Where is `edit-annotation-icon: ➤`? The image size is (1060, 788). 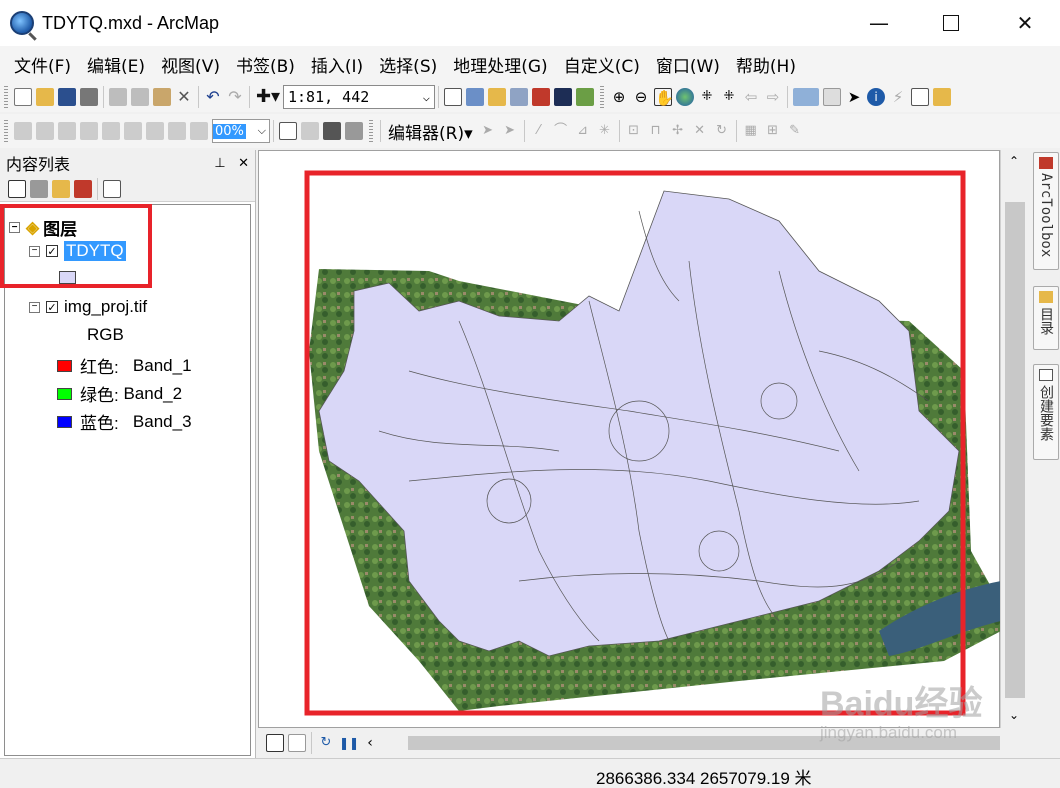 edit-annotation-icon: ➤ is located at coordinates (510, 131).